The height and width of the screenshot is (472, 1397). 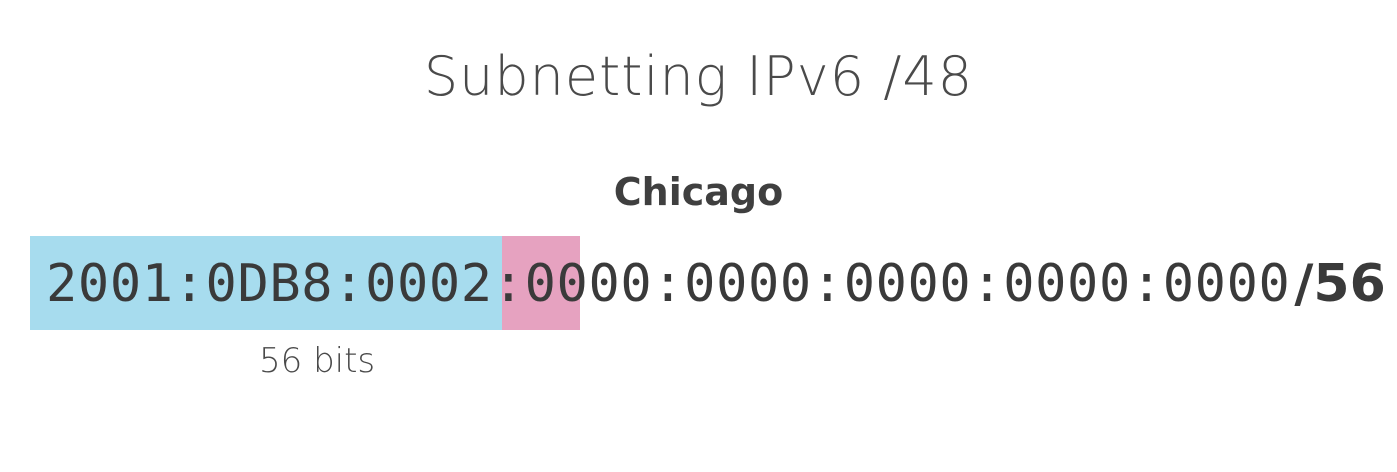 What do you see at coordinates (556, 284) in the screenshot?
I see `address-subnet-part: 00` at bounding box center [556, 284].